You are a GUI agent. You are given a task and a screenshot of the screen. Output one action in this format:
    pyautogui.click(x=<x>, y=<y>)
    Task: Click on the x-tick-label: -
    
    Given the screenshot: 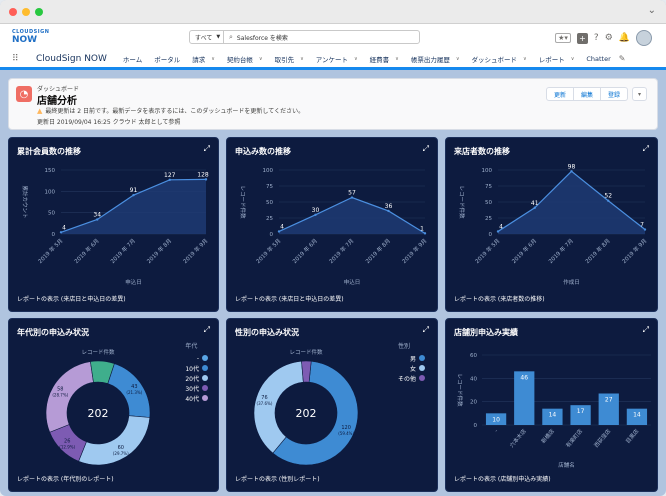 What is the action you would take?
    pyautogui.click(x=497, y=430)
    